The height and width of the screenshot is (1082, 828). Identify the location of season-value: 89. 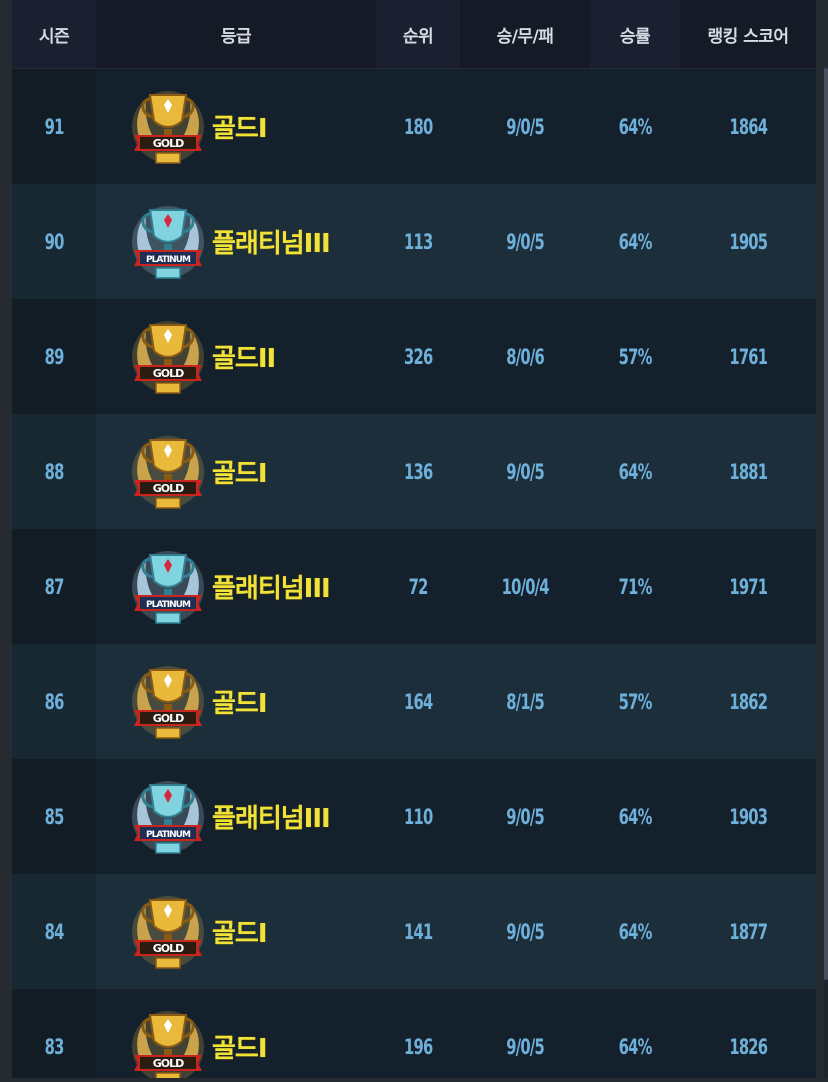
(54, 356).